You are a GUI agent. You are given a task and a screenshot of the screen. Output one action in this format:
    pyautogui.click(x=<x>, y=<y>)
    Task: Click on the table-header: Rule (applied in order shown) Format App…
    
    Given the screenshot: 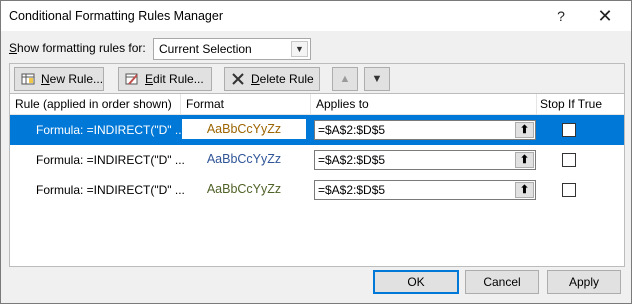 What is the action you would take?
    pyautogui.click(x=317, y=104)
    